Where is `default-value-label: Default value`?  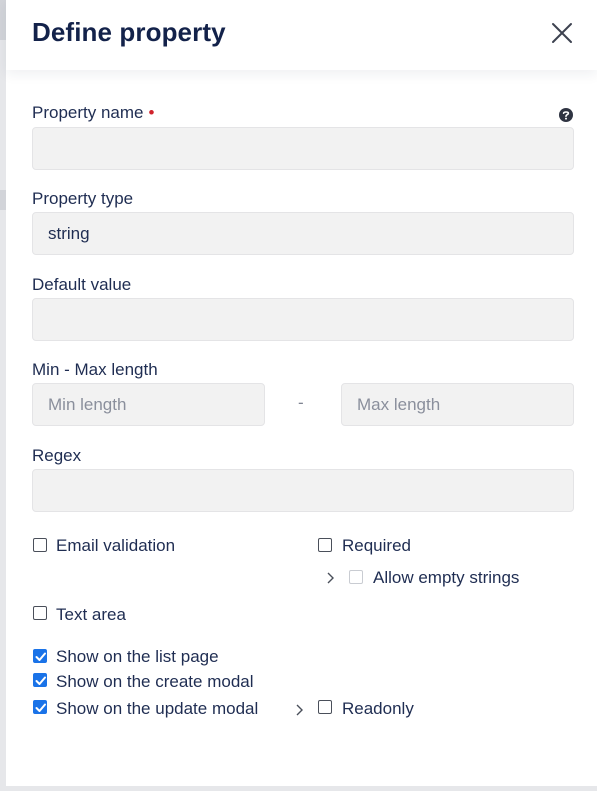
default-value-label: Default value is located at coordinates (82, 284).